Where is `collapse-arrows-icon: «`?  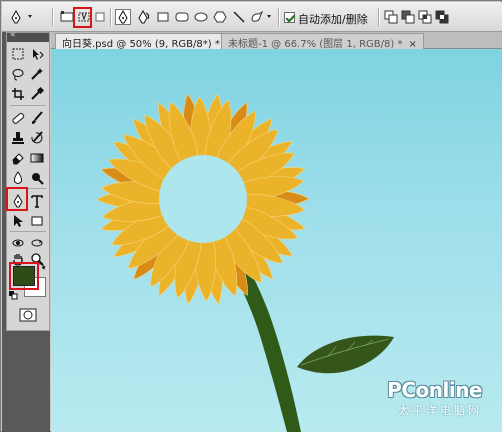 collapse-arrows-icon: « is located at coordinates (13, 35).